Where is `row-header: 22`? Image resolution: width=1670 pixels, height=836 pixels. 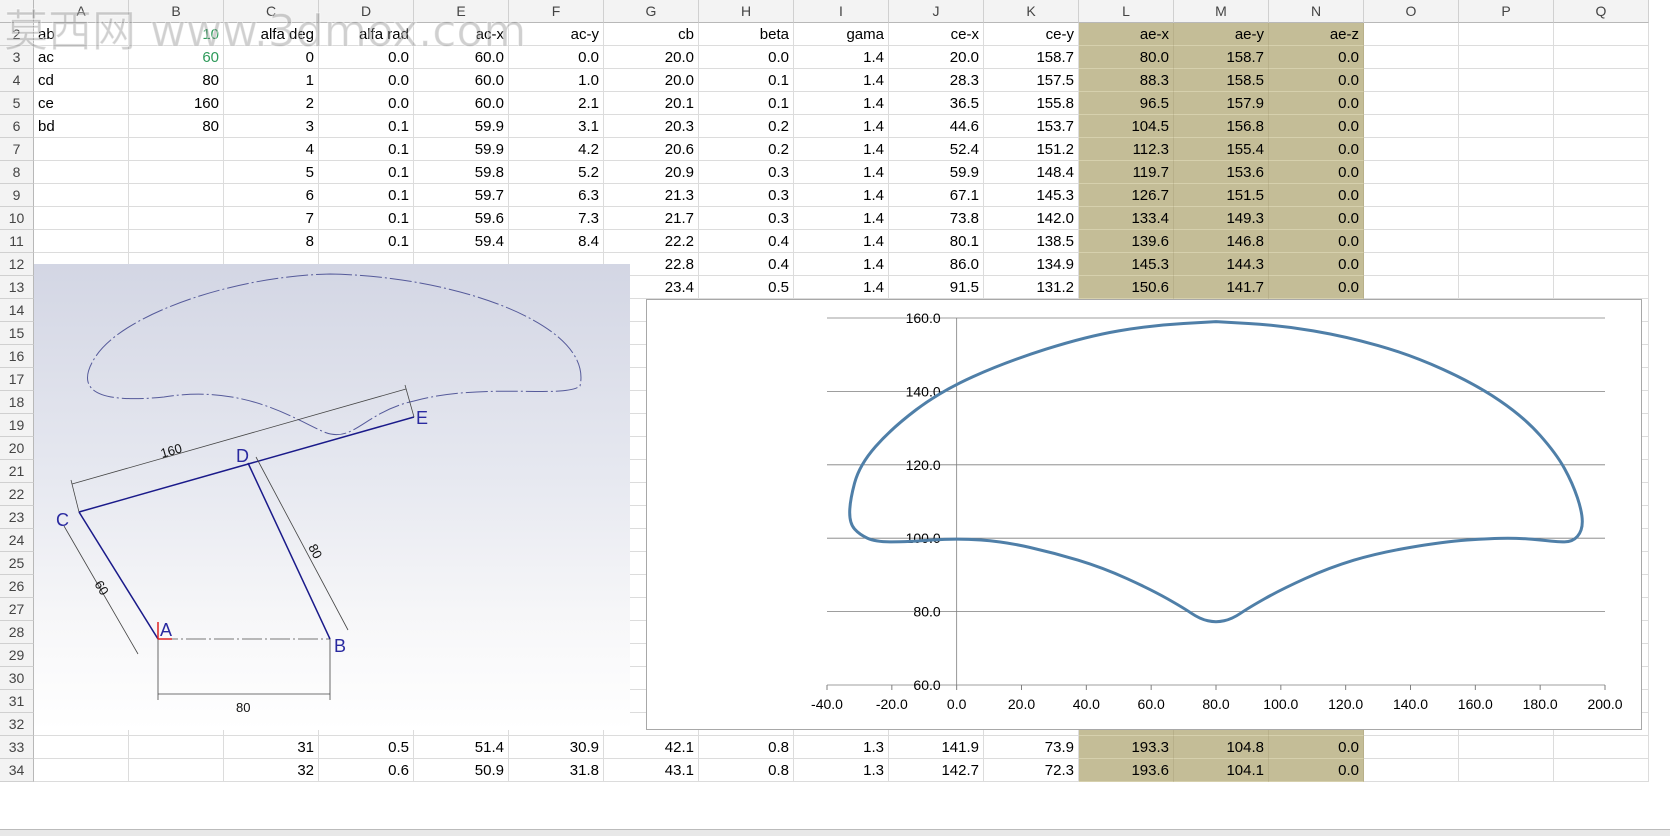 row-header: 22 is located at coordinates (17, 494).